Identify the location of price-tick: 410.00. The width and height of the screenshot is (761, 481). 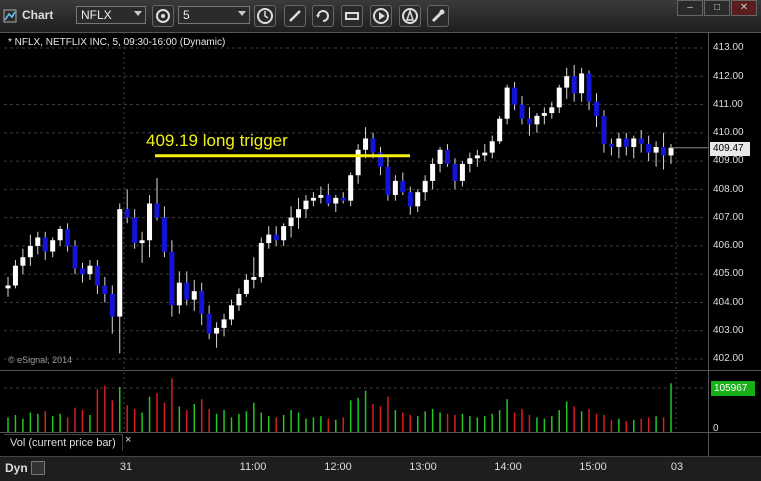
(728, 132).